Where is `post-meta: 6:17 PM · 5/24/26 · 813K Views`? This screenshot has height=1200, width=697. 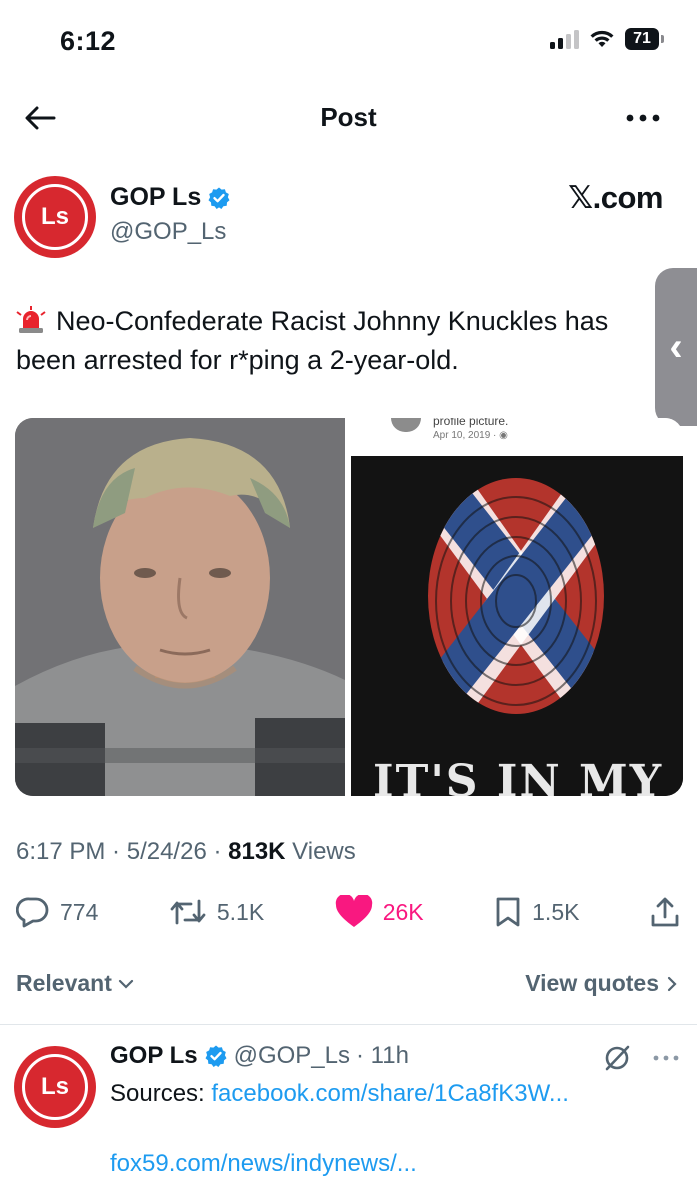 post-meta: 6:17 PM · 5/24/26 · 813K Views is located at coordinates (186, 851).